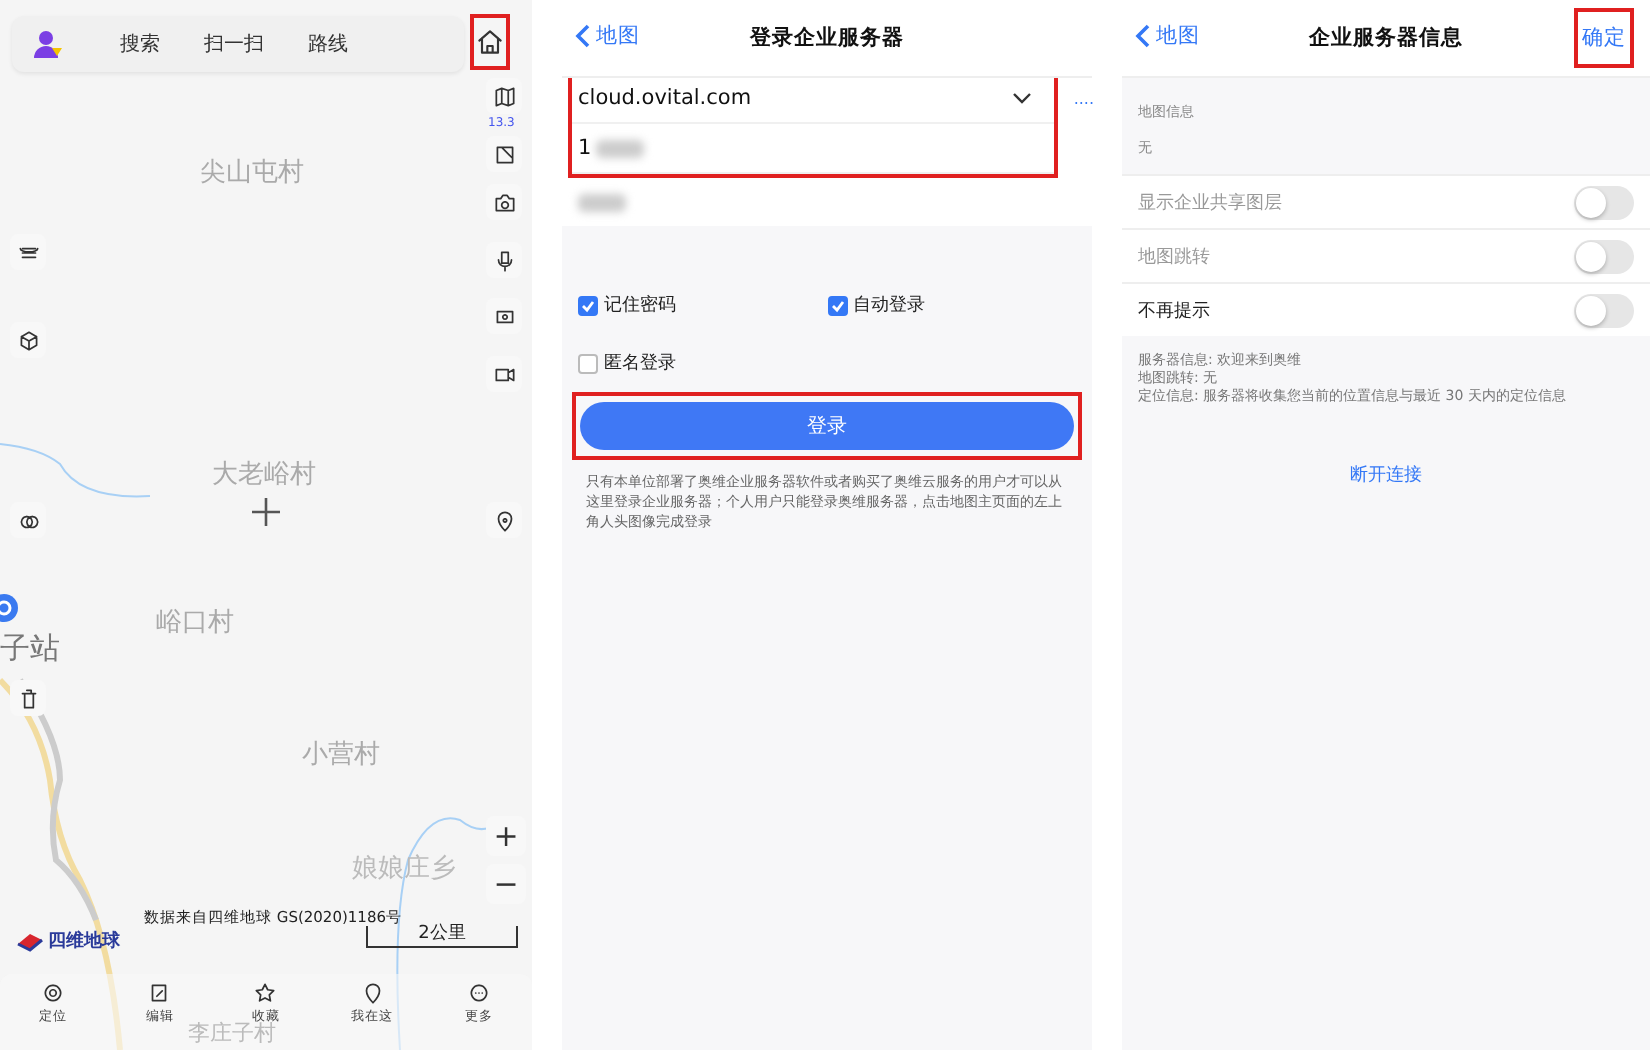  I want to click on login-button: 登录, so click(827, 426).